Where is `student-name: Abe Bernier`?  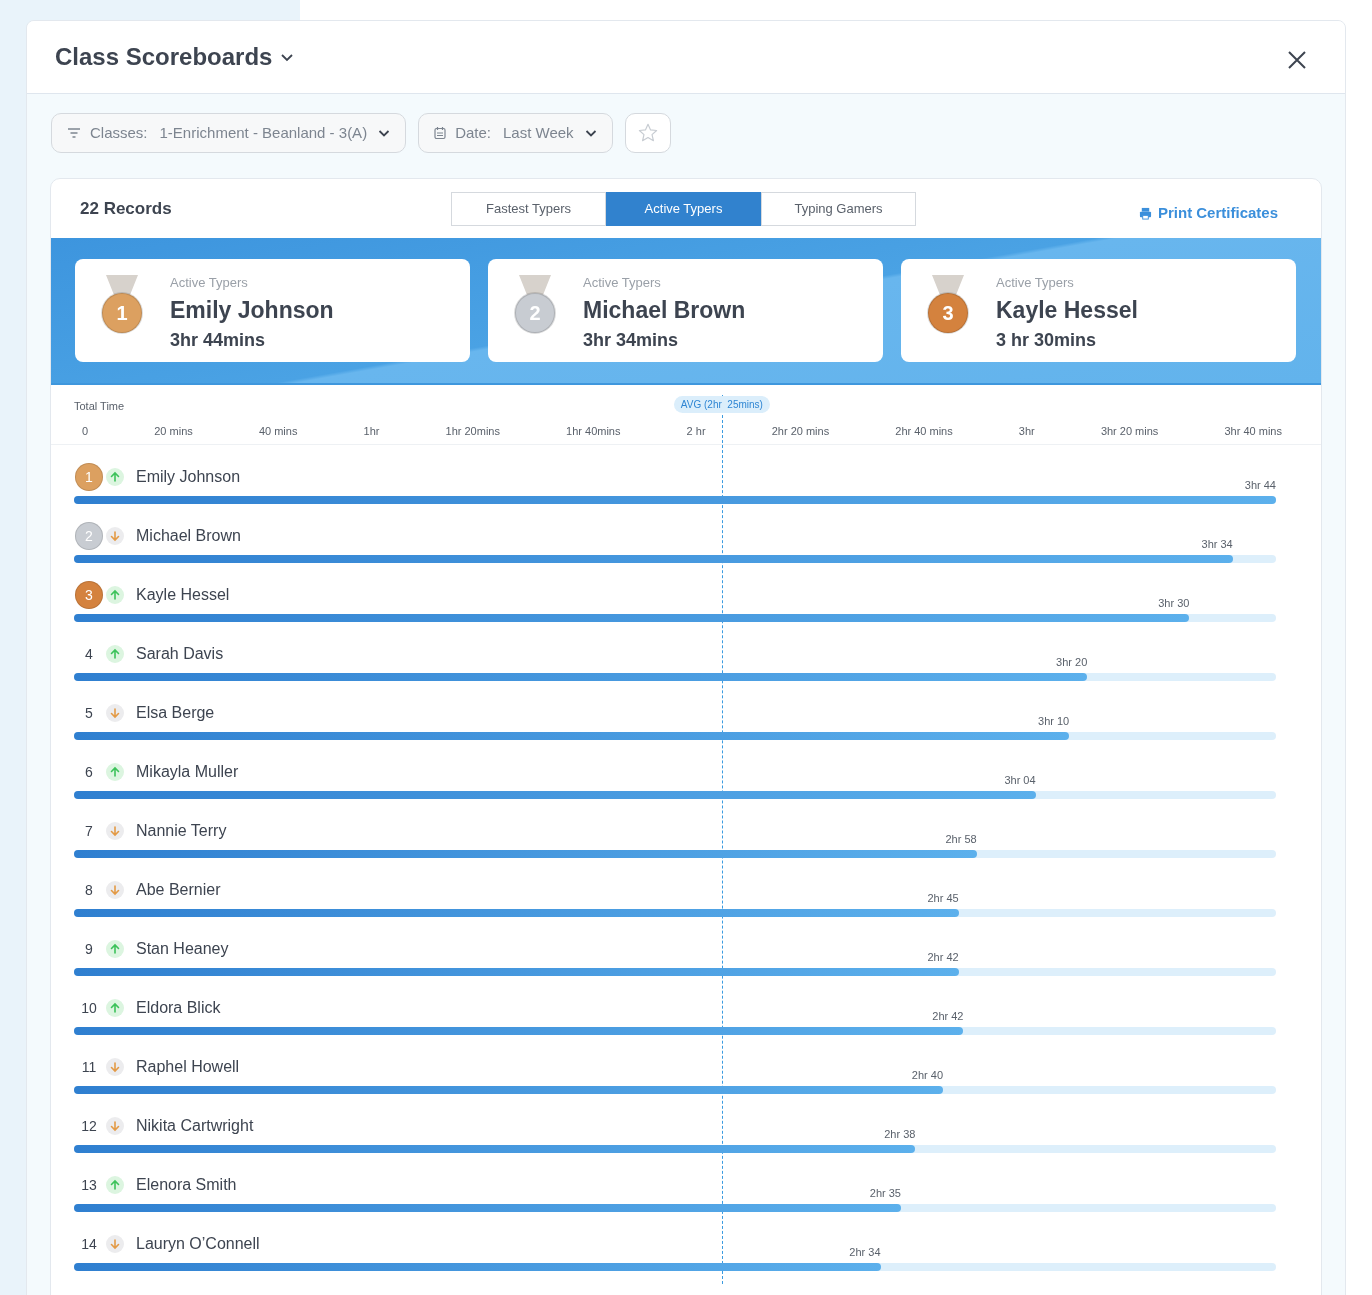 student-name: Abe Bernier is located at coordinates (178, 890).